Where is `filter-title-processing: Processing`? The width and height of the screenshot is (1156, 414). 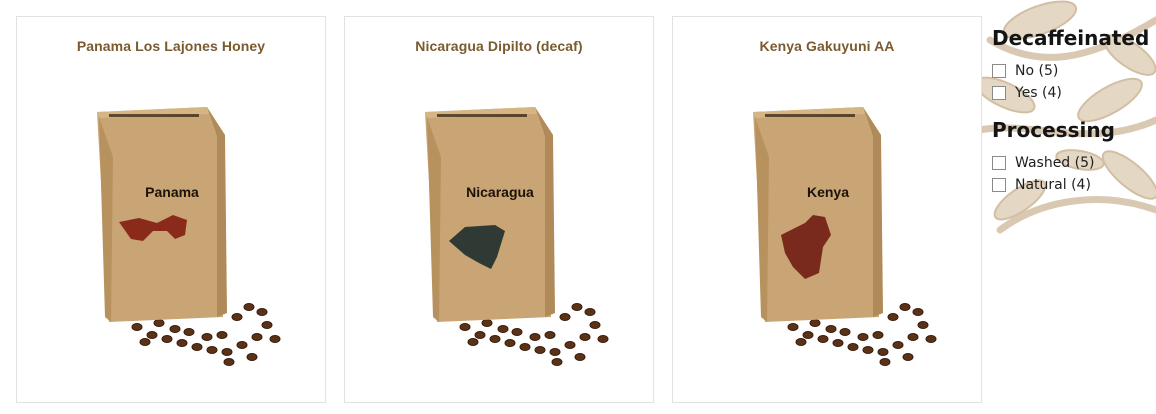 filter-title-processing: Processing is located at coordinates (1053, 130).